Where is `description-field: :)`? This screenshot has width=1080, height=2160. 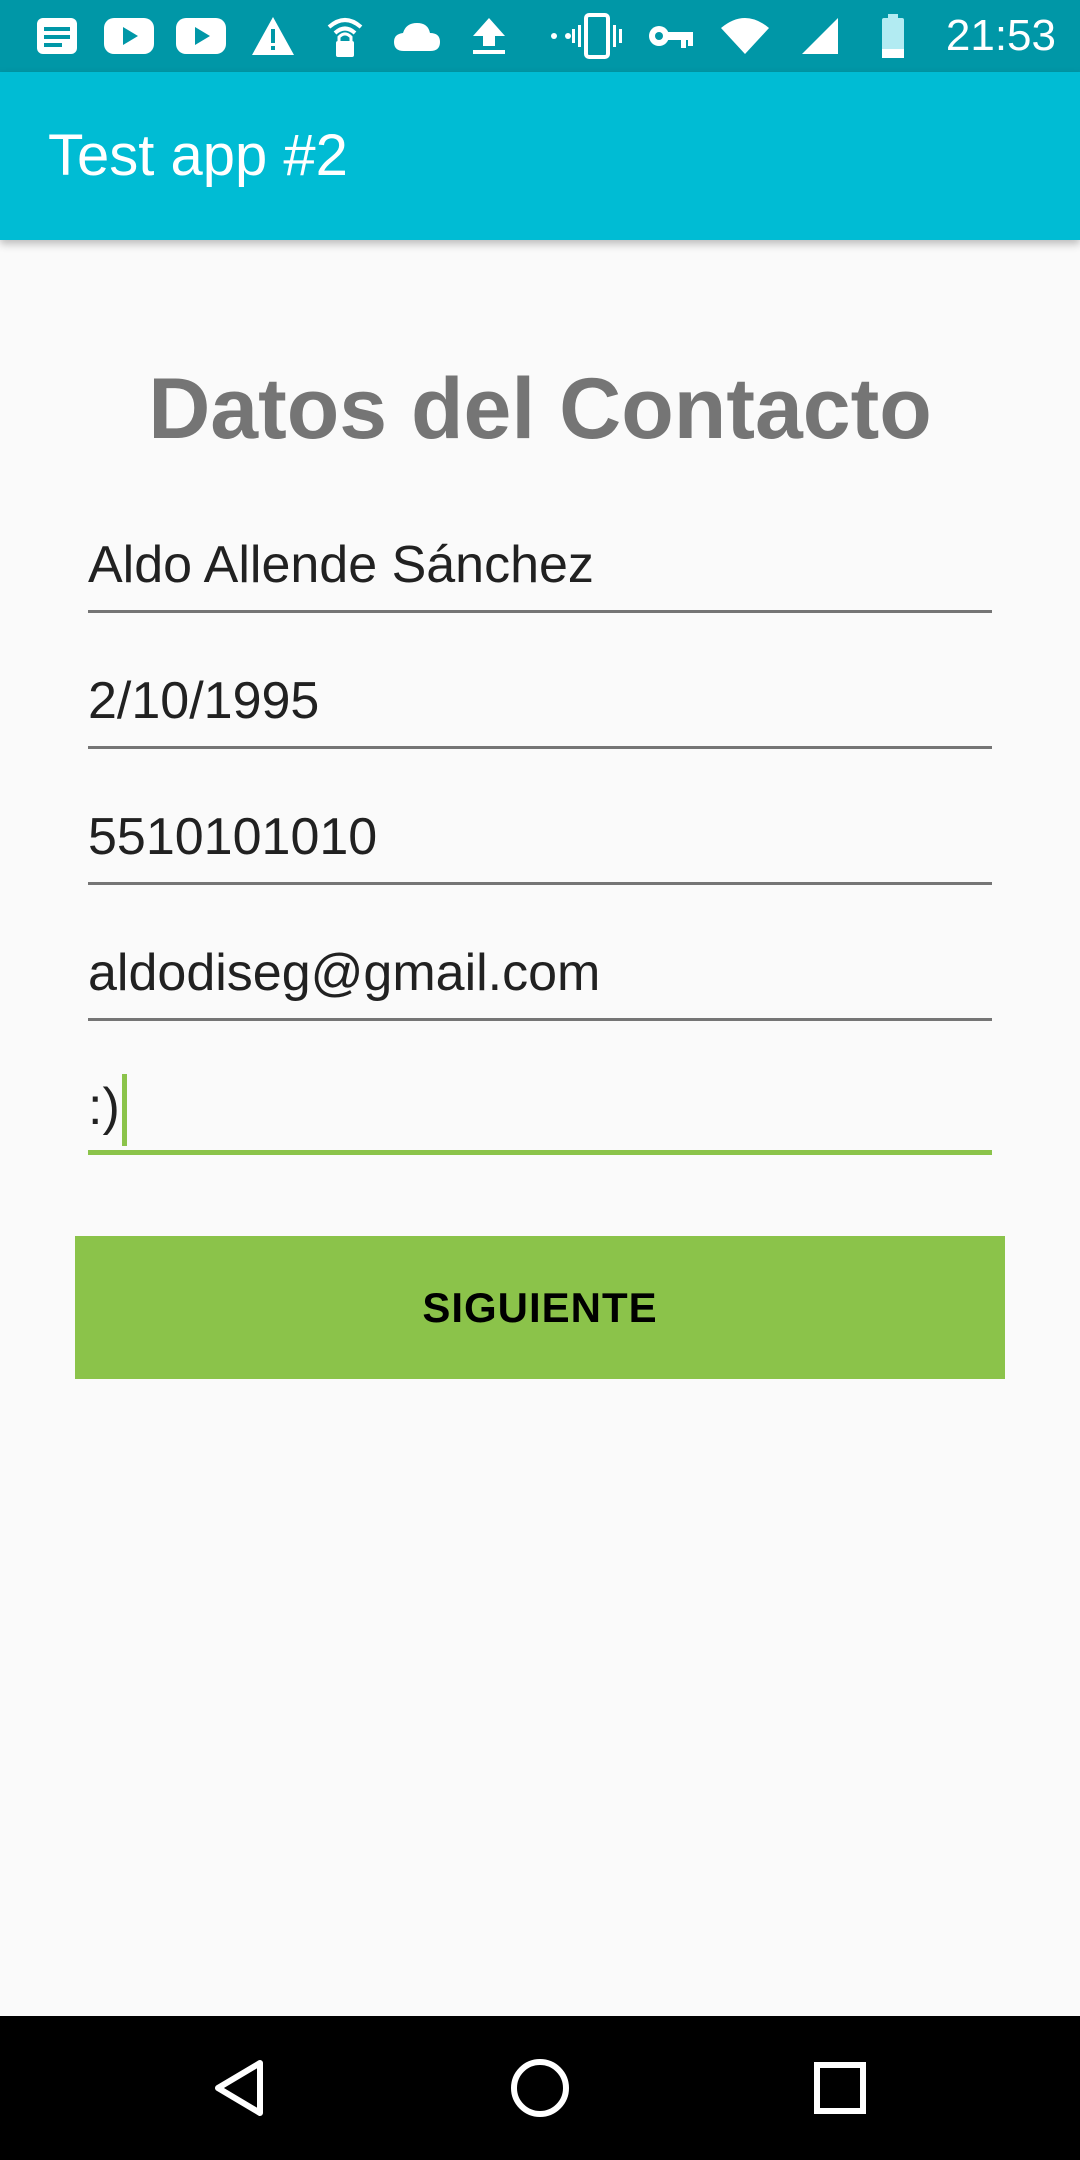 description-field: :) is located at coordinates (540, 1108).